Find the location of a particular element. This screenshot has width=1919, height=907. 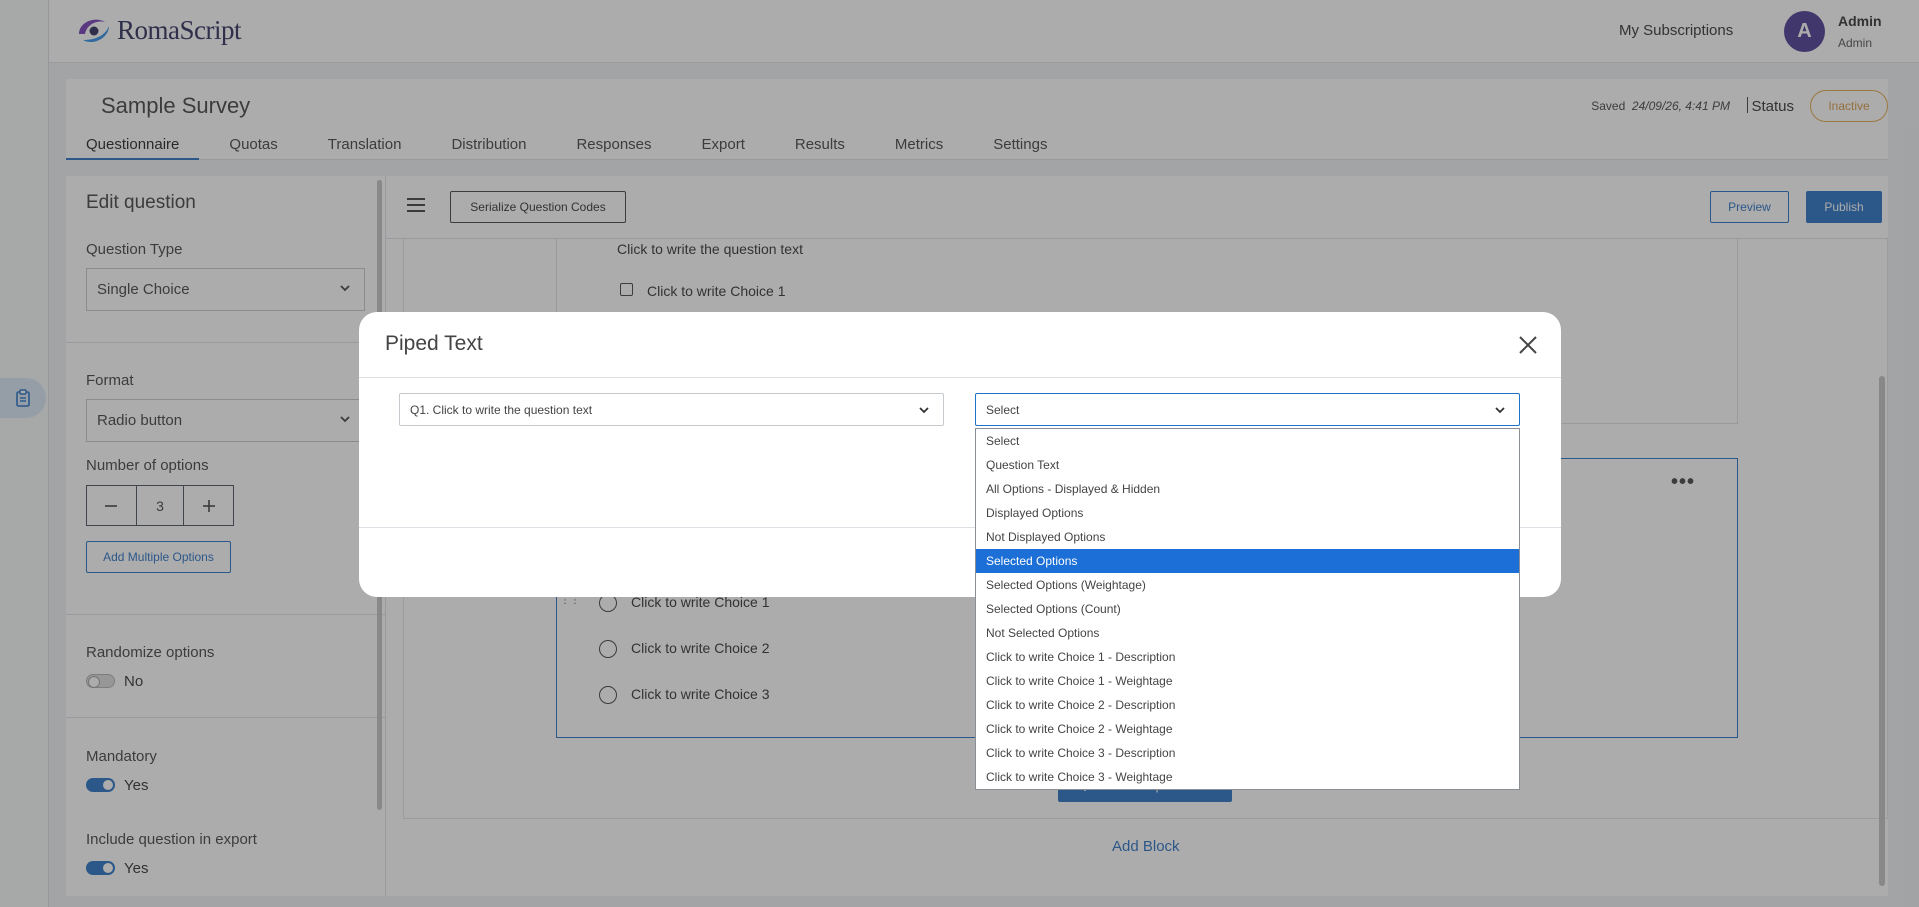

option-selected-options-count: Selected Options (Count) is located at coordinates (1247, 609).